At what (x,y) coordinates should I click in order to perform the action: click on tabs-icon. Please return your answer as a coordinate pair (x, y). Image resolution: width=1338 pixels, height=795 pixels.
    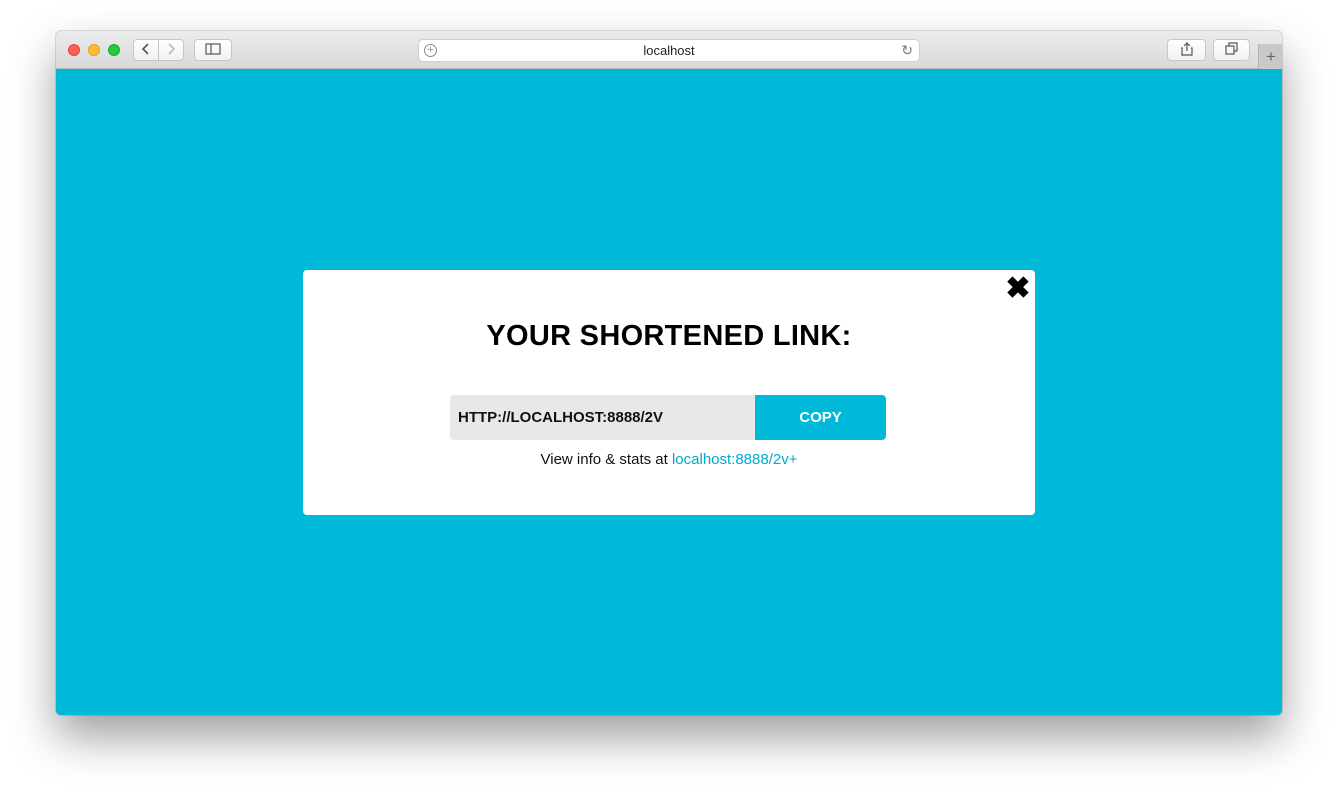
    Looking at the image, I should click on (1231, 50).